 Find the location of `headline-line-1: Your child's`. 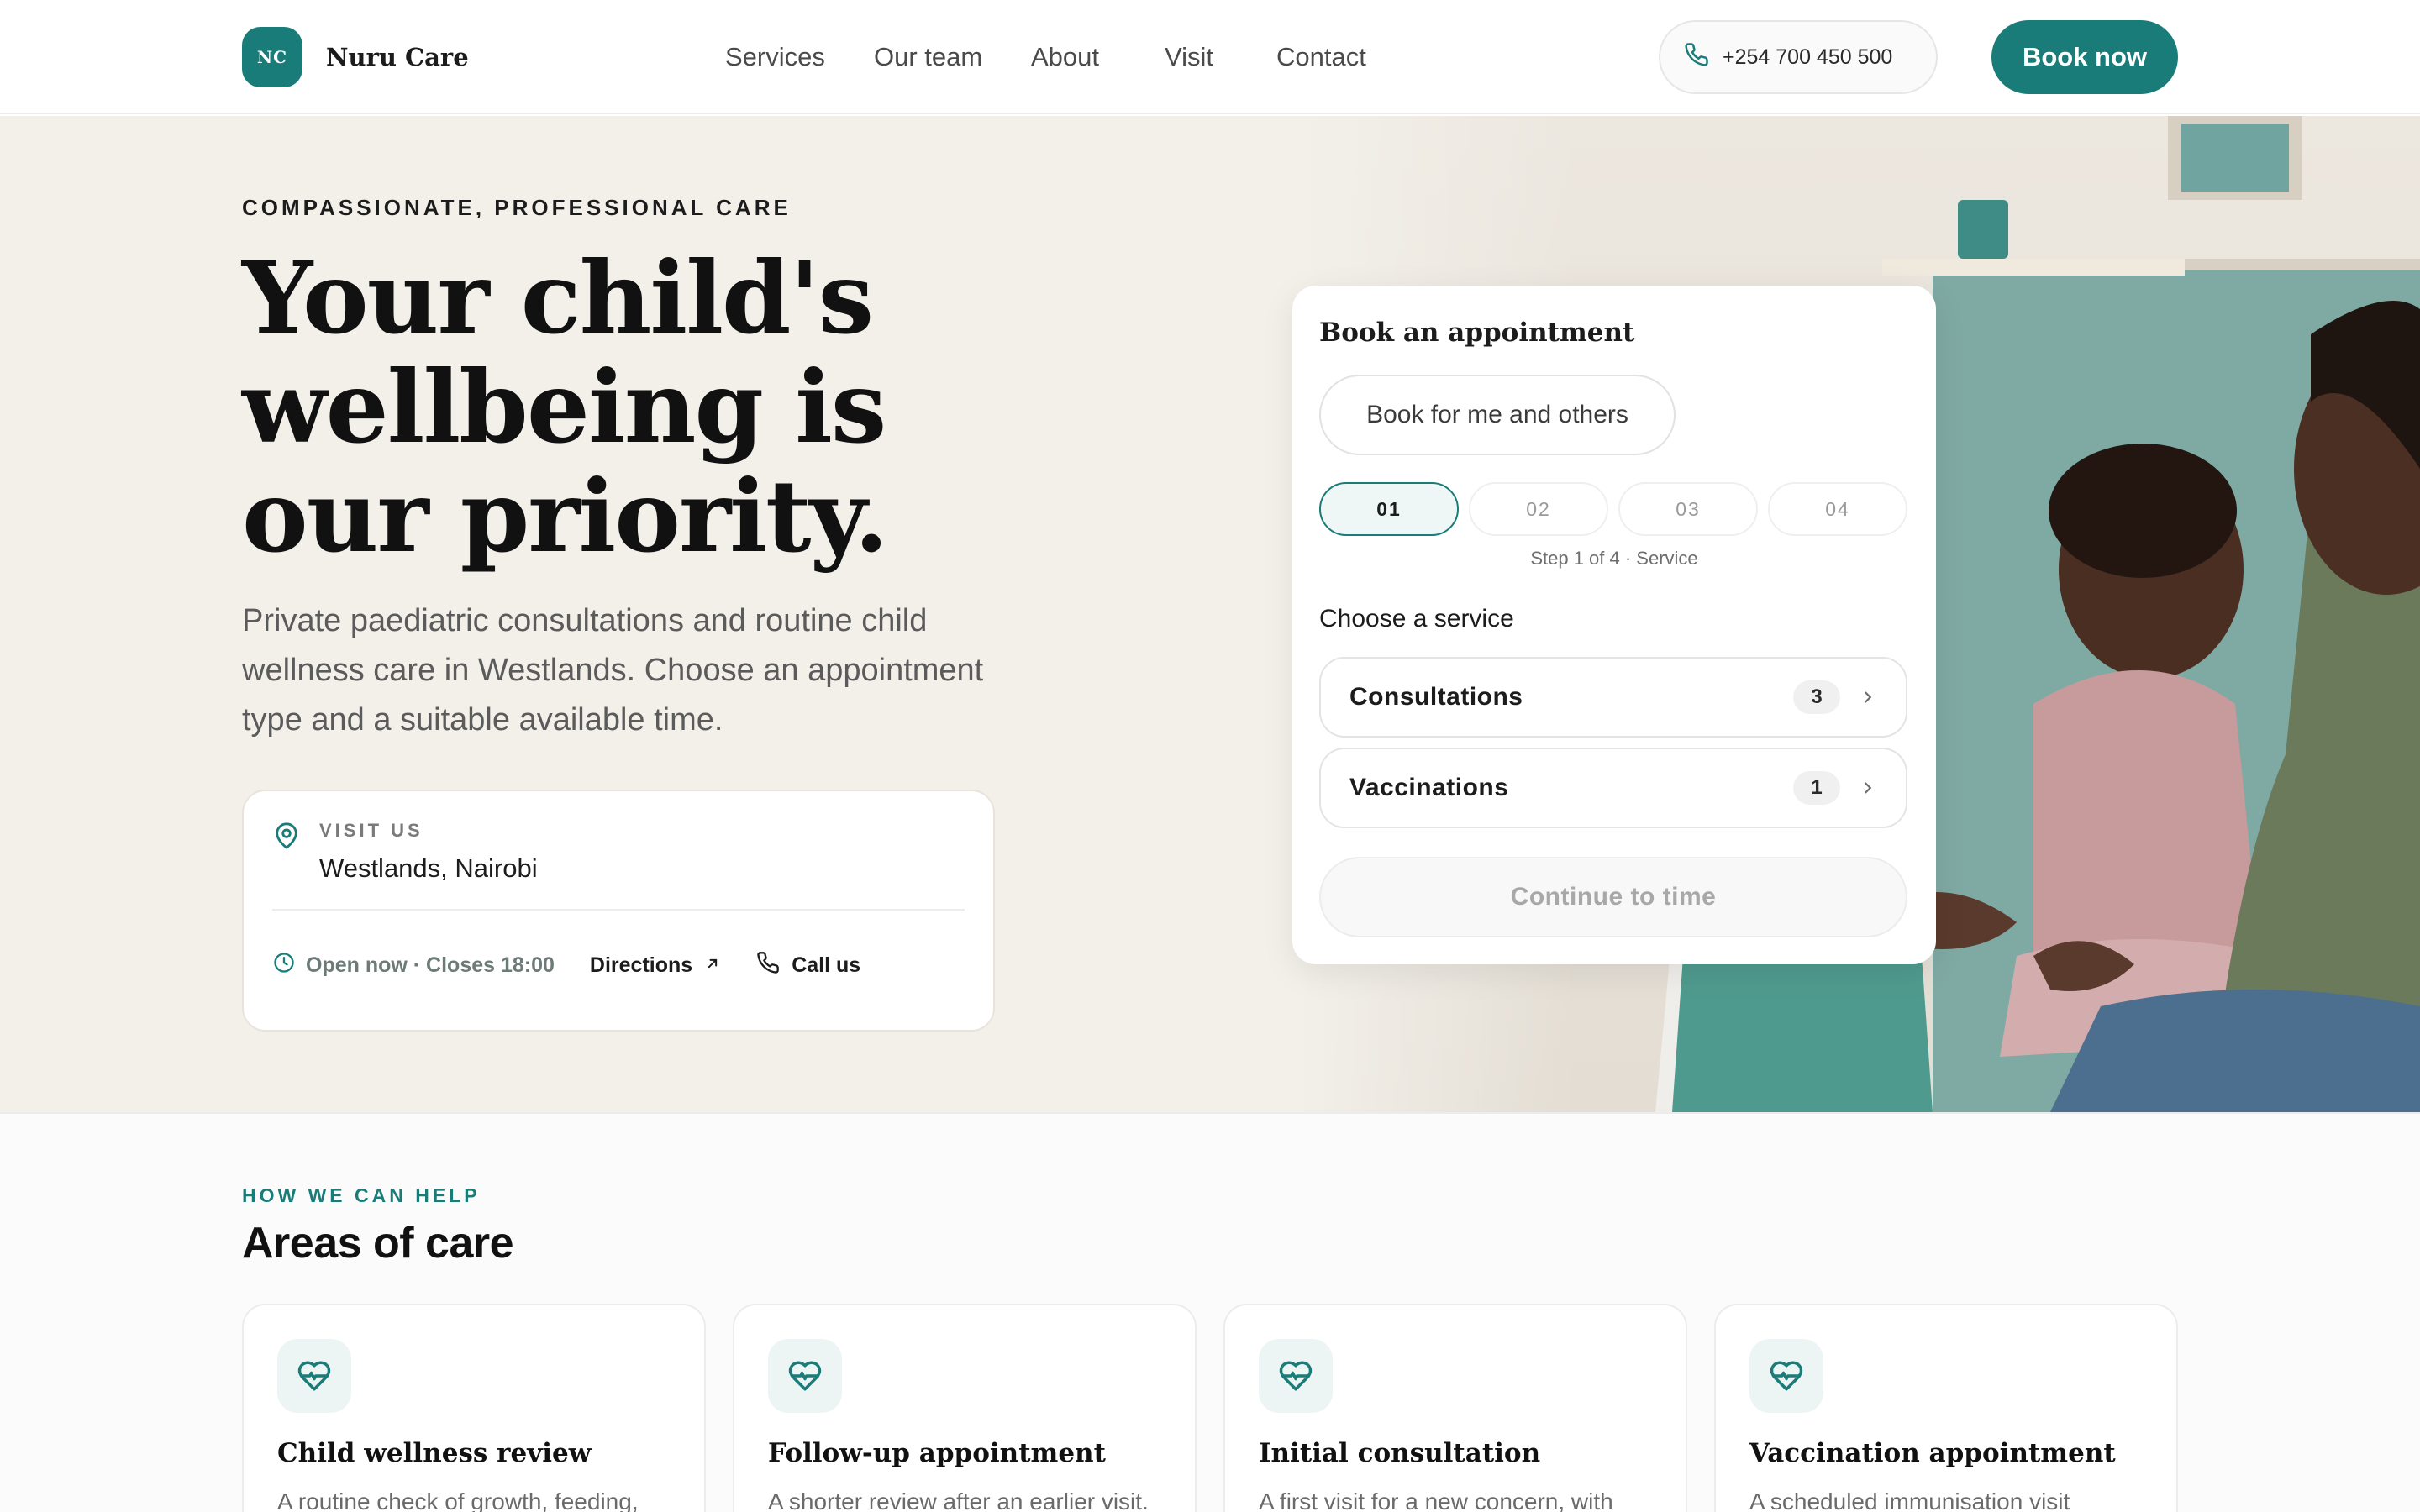

headline-line-1: Your child's is located at coordinates (558, 297).